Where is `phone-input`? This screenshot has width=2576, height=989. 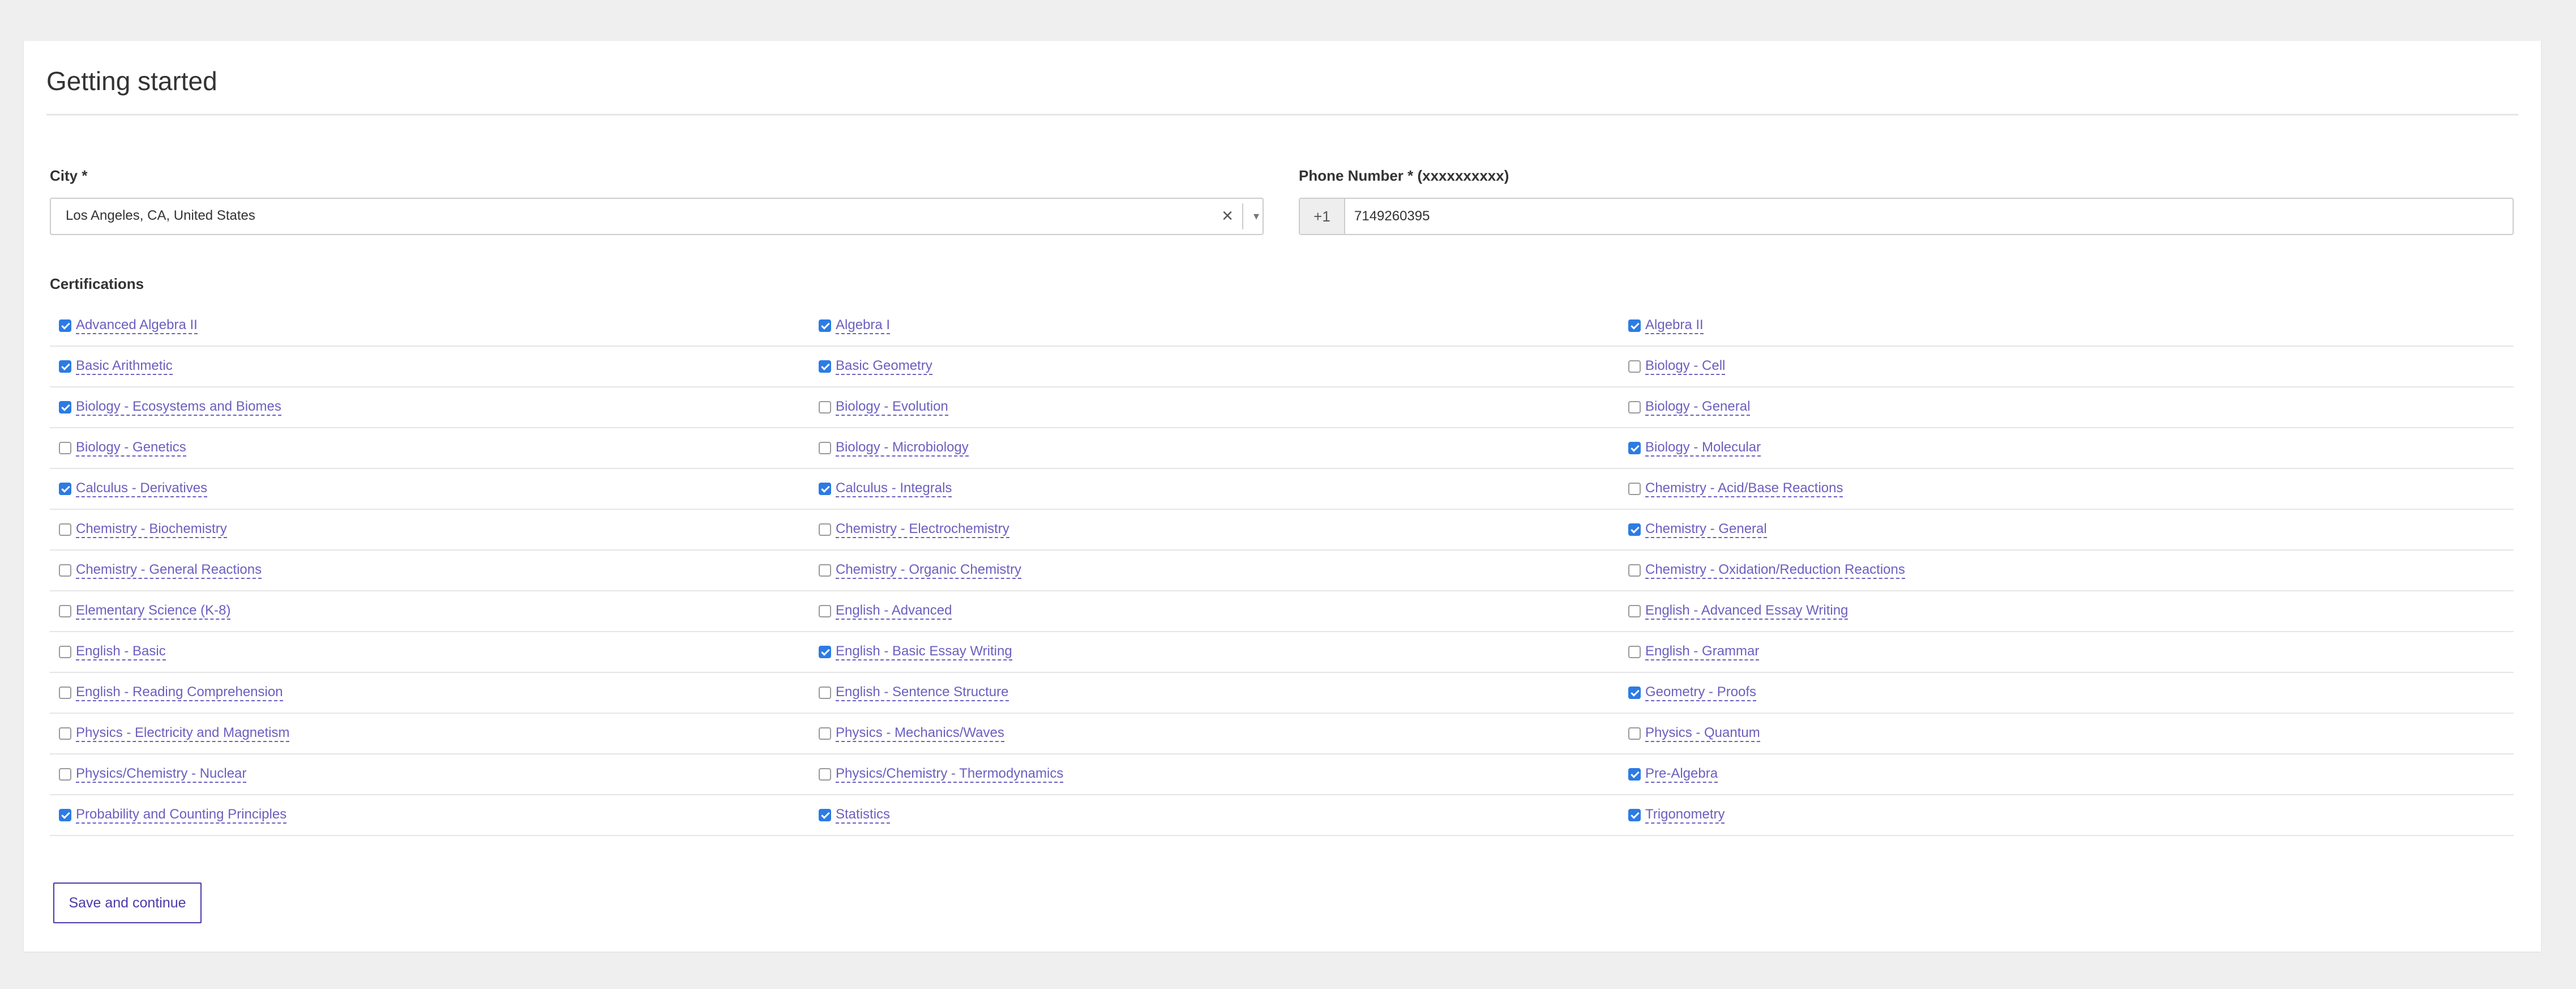 phone-input is located at coordinates (1929, 216).